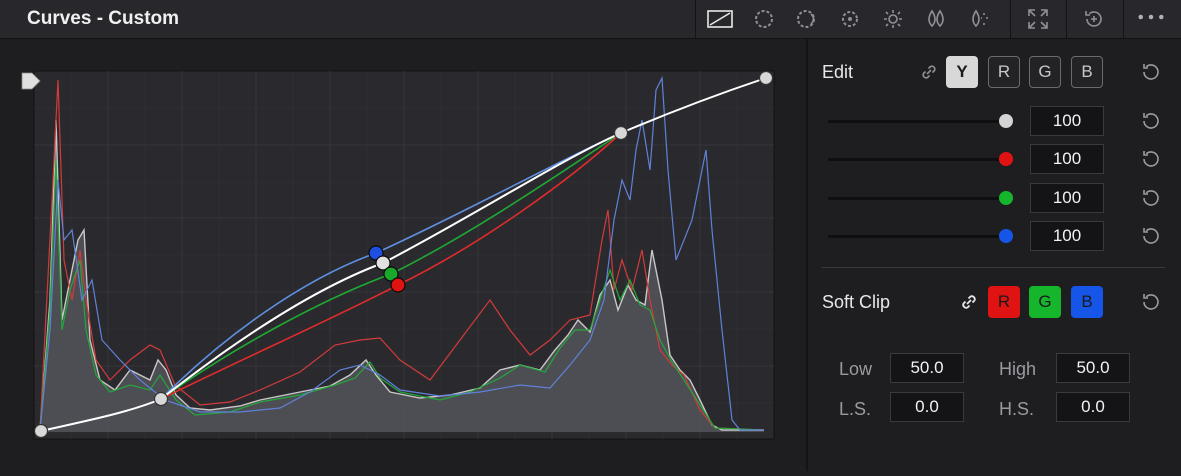 Image resolution: width=1181 pixels, height=476 pixels. I want to click on soft-clip-label: Soft Clip, so click(856, 302).